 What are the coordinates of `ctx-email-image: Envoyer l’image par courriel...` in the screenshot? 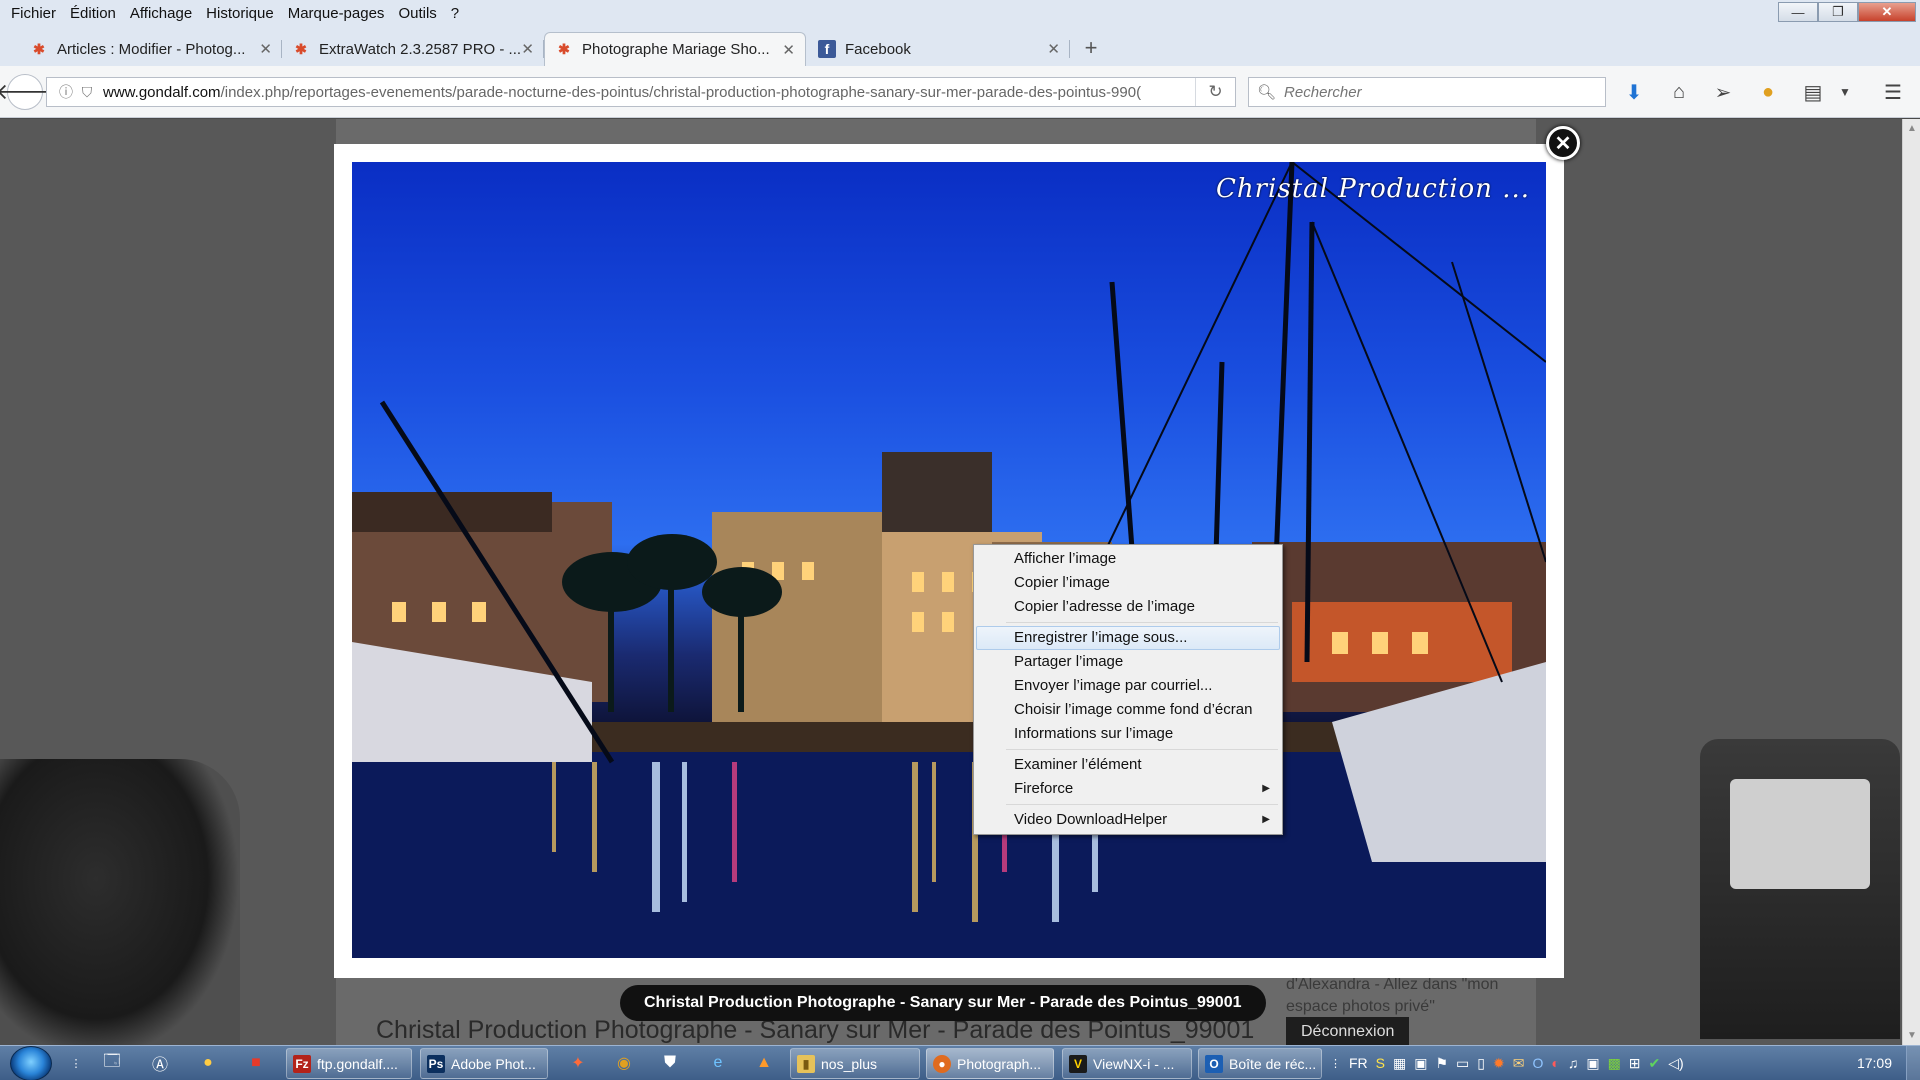 It's located at (1128, 686).